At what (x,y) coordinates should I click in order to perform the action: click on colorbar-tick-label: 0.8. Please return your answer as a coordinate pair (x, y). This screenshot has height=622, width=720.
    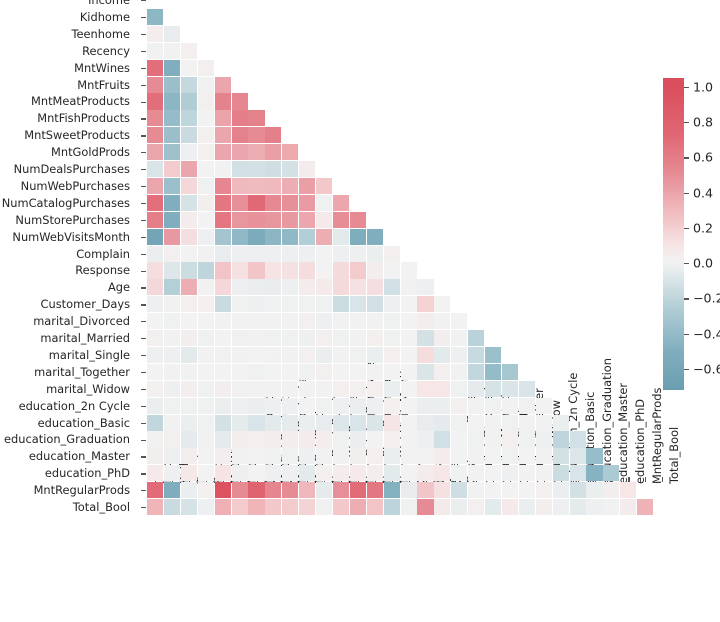
    Looking at the image, I should click on (703, 122).